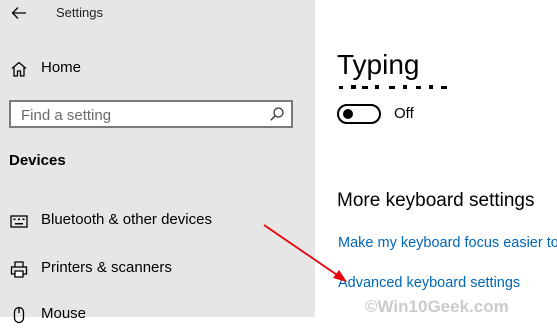  What do you see at coordinates (19, 221) in the screenshot?
I see `keyboard-icon` at bounding box center [19, 221].